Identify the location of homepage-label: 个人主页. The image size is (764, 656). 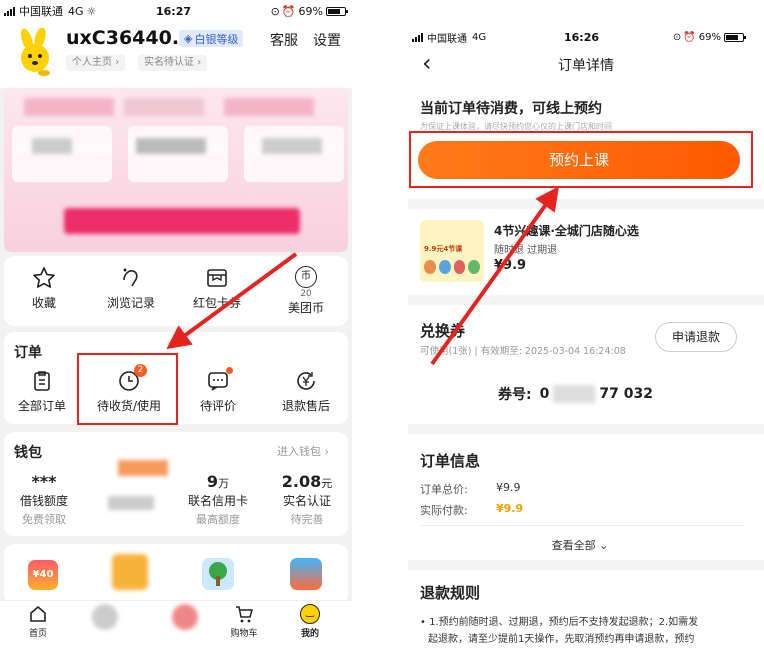
(92, 62).